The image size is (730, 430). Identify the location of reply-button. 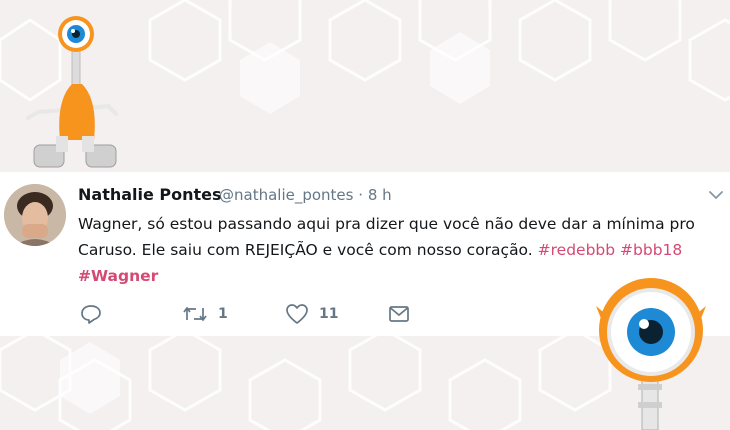
(91, 314).